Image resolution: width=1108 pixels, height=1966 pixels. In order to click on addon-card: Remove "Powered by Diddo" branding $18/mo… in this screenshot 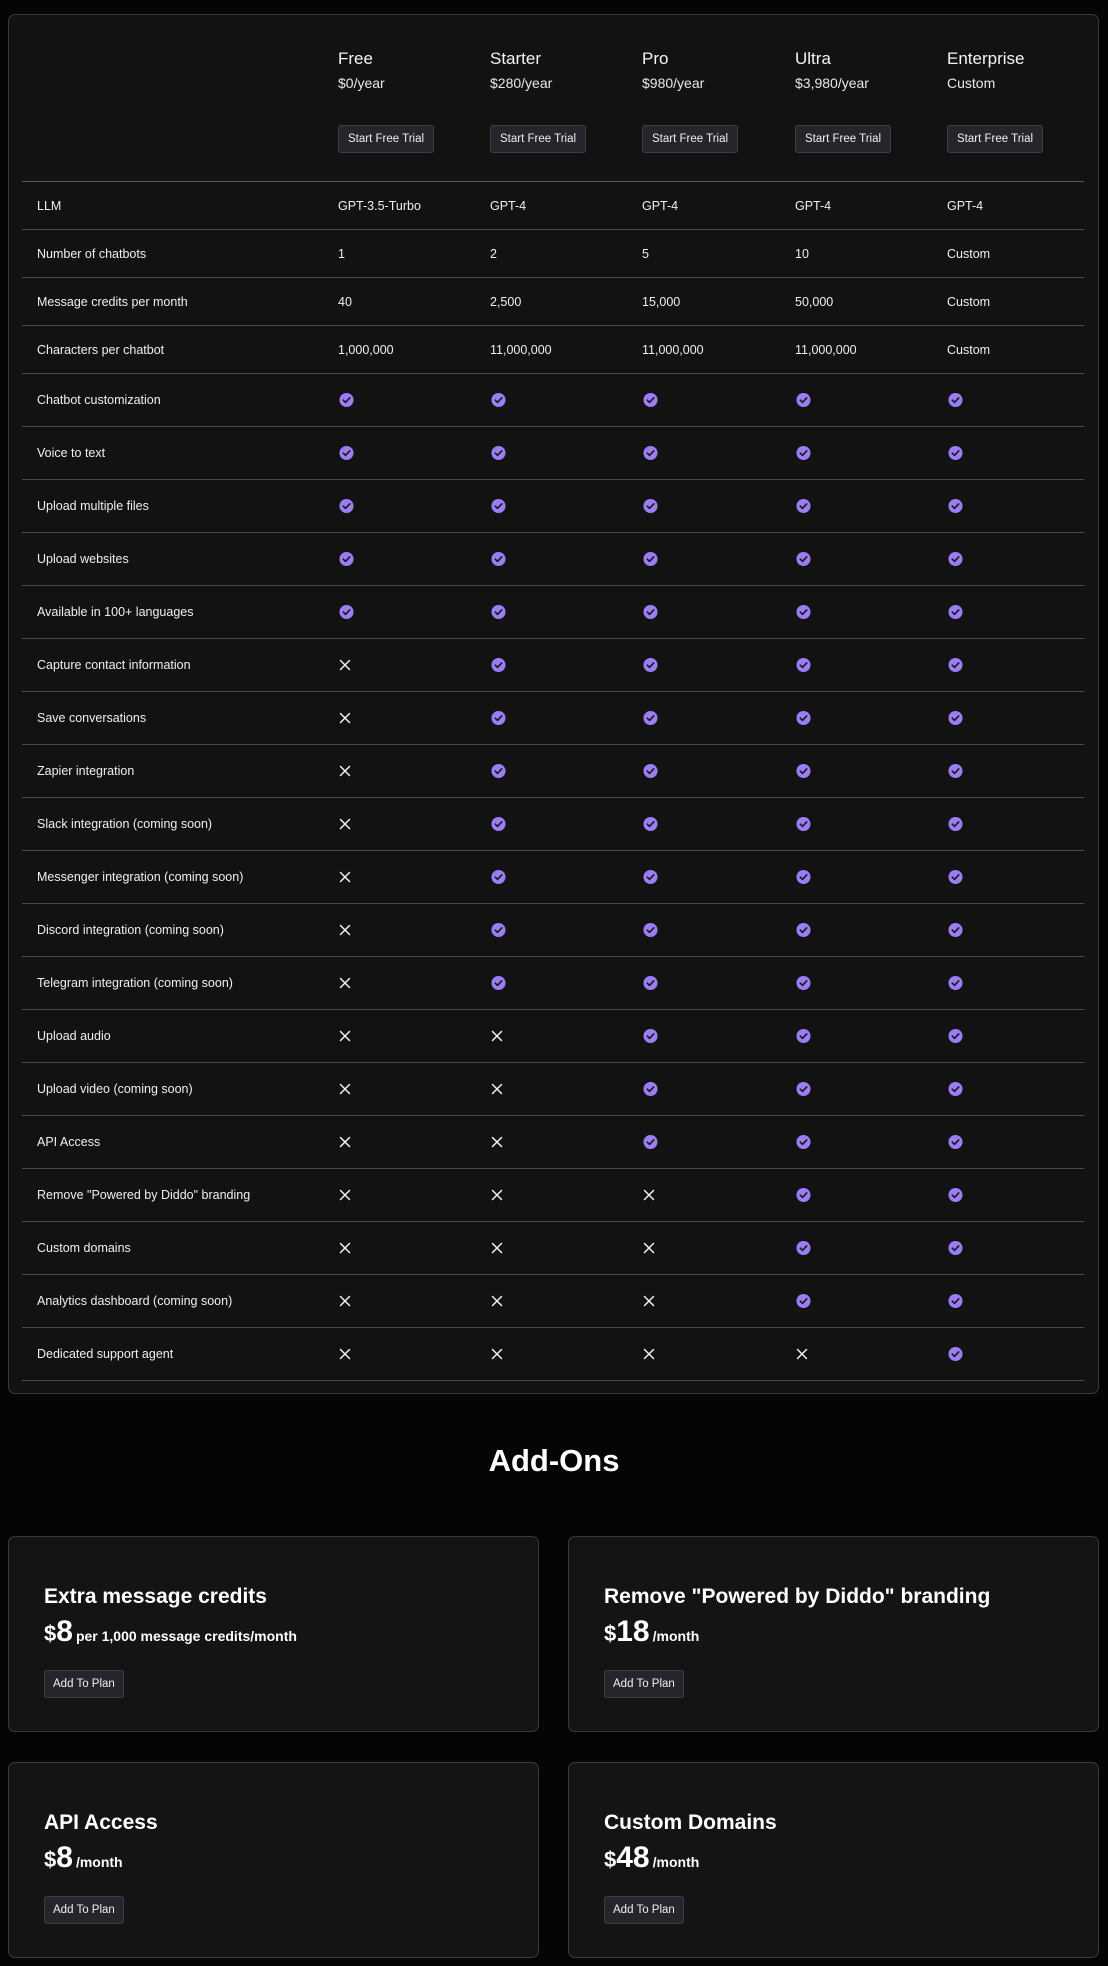, I will do `click(833, 1634)`.